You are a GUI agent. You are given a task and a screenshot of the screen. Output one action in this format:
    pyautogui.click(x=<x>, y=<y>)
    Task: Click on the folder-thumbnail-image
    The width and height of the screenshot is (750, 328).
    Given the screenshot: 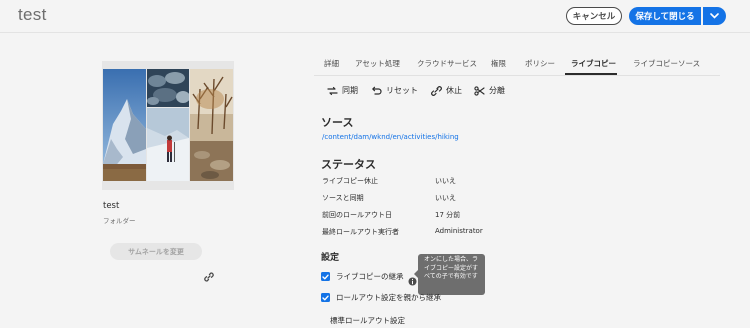 What is the action you would take?
    pyautogui.click(x=168, y=125)
    